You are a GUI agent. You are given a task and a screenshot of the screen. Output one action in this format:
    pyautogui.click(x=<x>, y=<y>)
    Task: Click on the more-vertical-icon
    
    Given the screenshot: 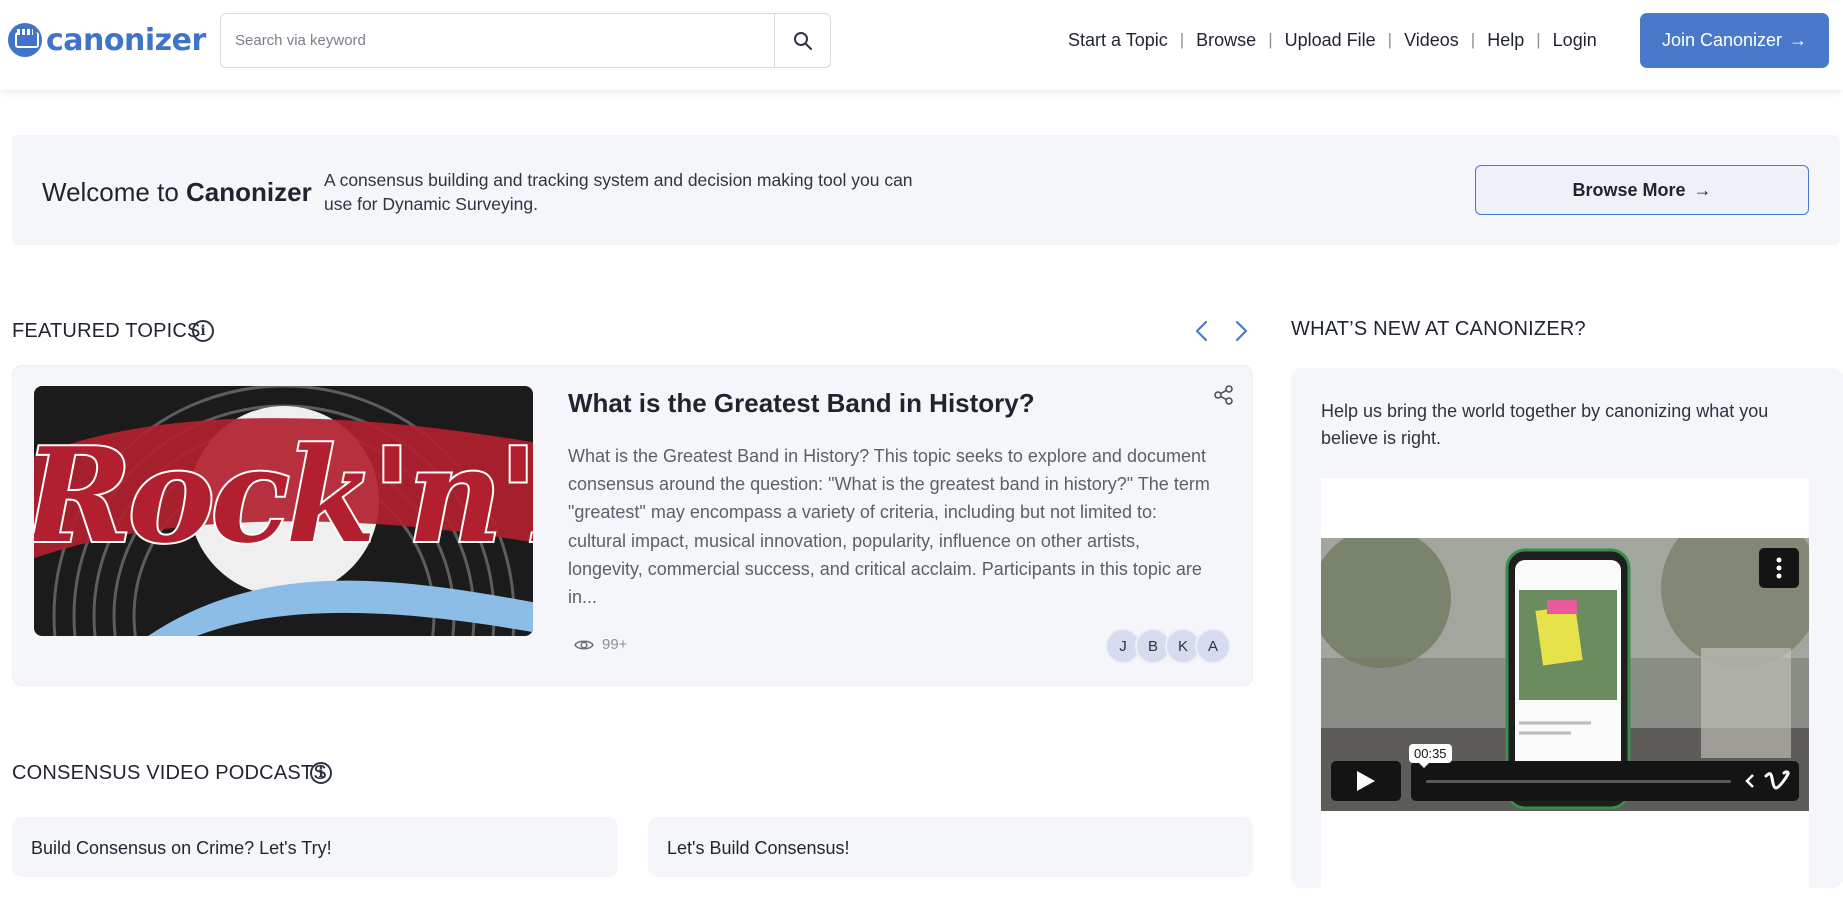 What is the action you would take?
    pyautogui.click(x=1779, y=568)
    